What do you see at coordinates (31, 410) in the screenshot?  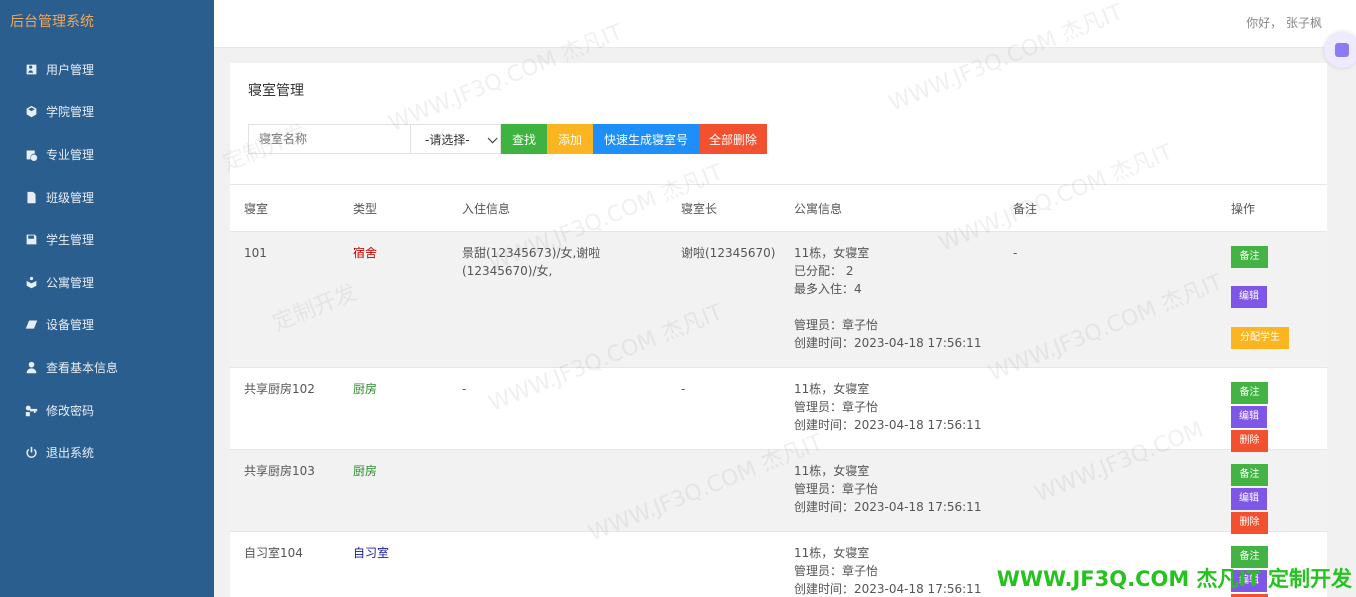 I see `key-icon` at bounding box center [31, 410].